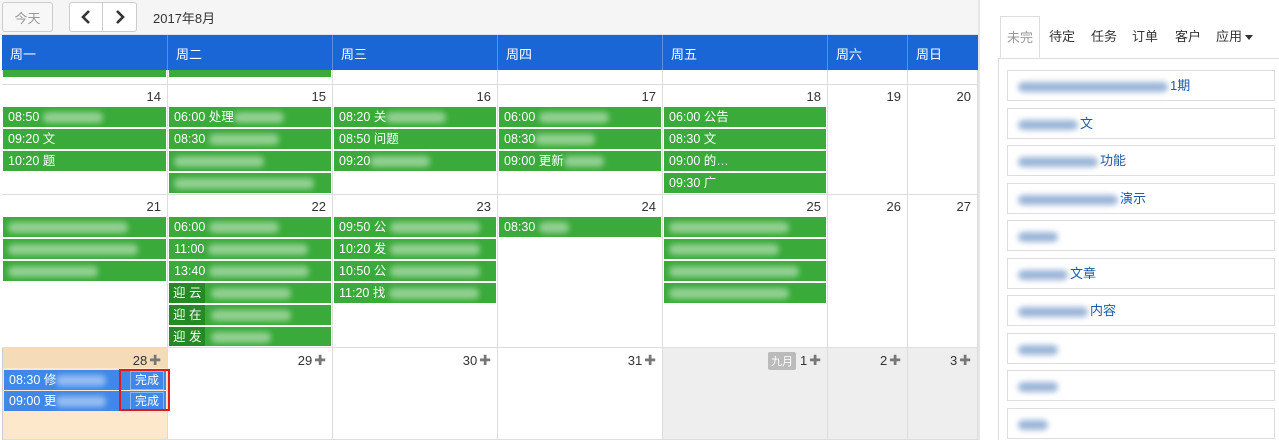  What do you see at coordinates (85, 52) in the screenshot?
I see `weekday-mon: 周一` at bounding box center [85, 52].